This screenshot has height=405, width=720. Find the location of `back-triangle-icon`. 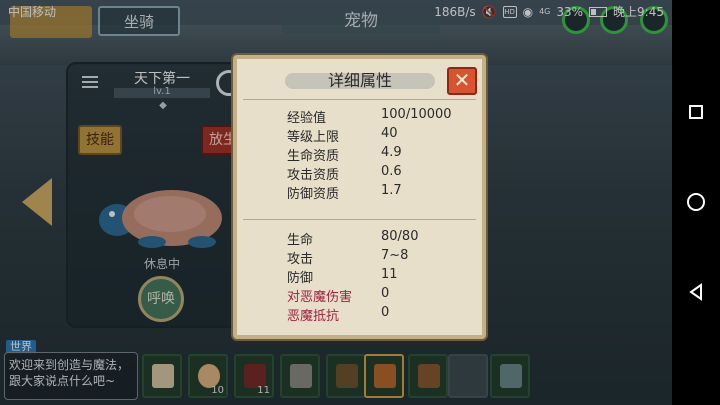

back-triangle-icon is located at coordinates (695, 292).